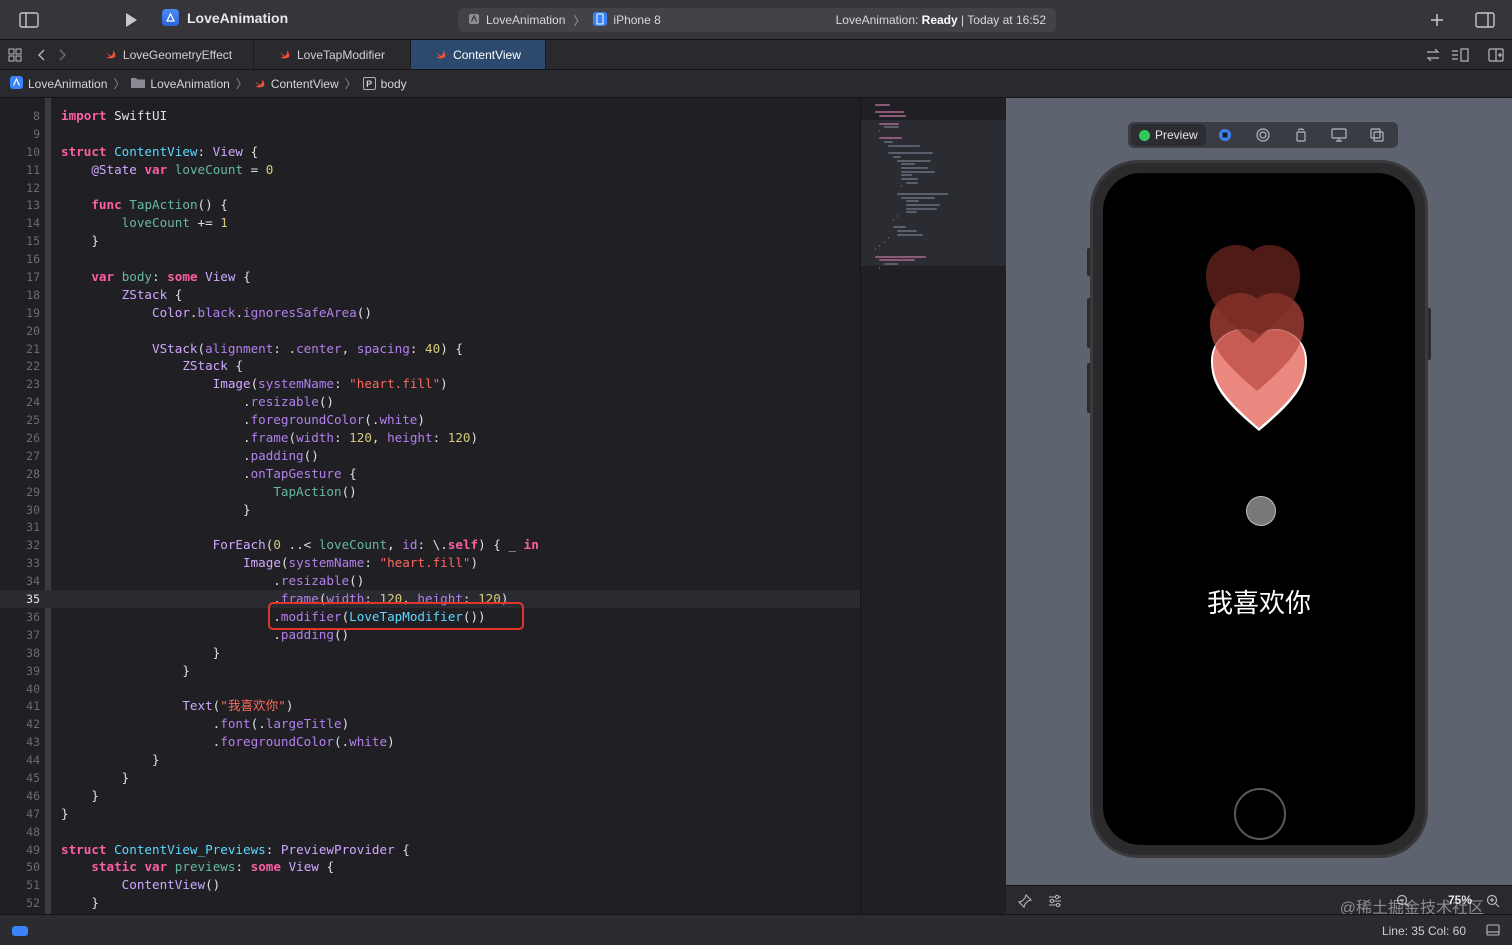 This screenshot has height=945, width=1512. I want to click on code-line: 33 Image(systemName: "heart.fill"), so click(430, 563).